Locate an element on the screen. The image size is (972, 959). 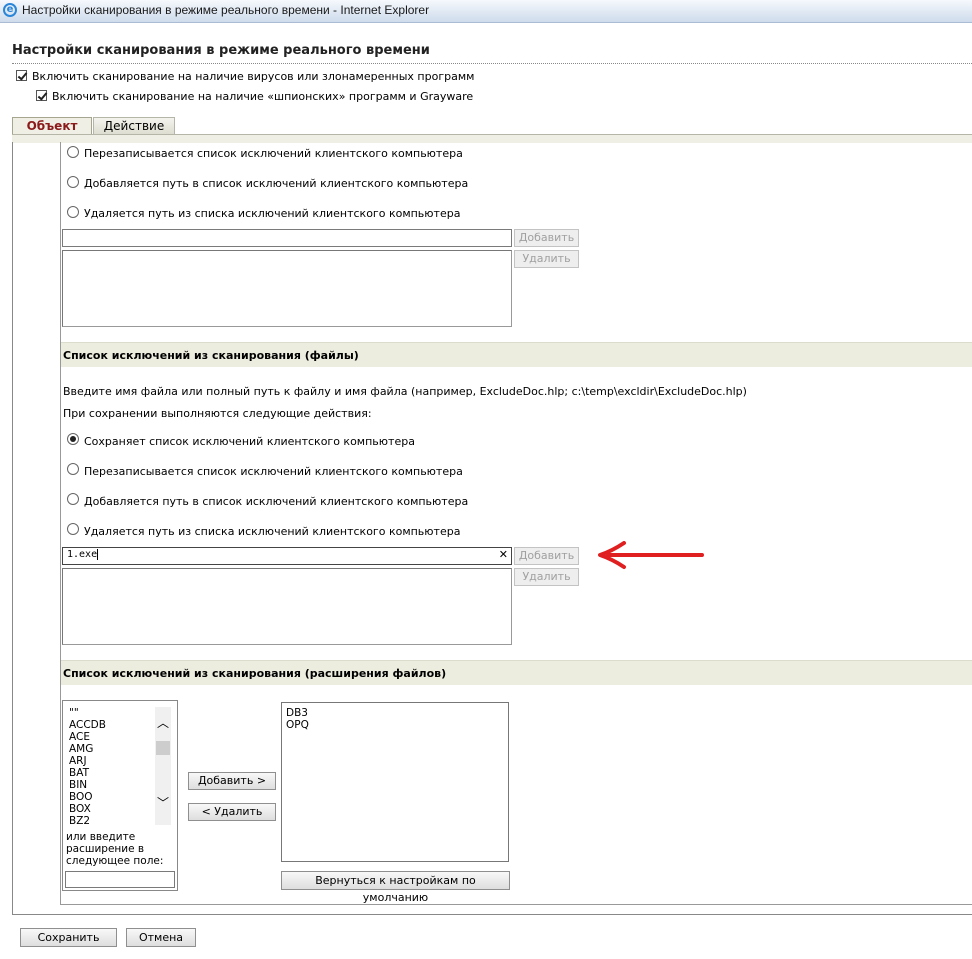
available-extension-item: BAT is located at coordinates (87, 773).